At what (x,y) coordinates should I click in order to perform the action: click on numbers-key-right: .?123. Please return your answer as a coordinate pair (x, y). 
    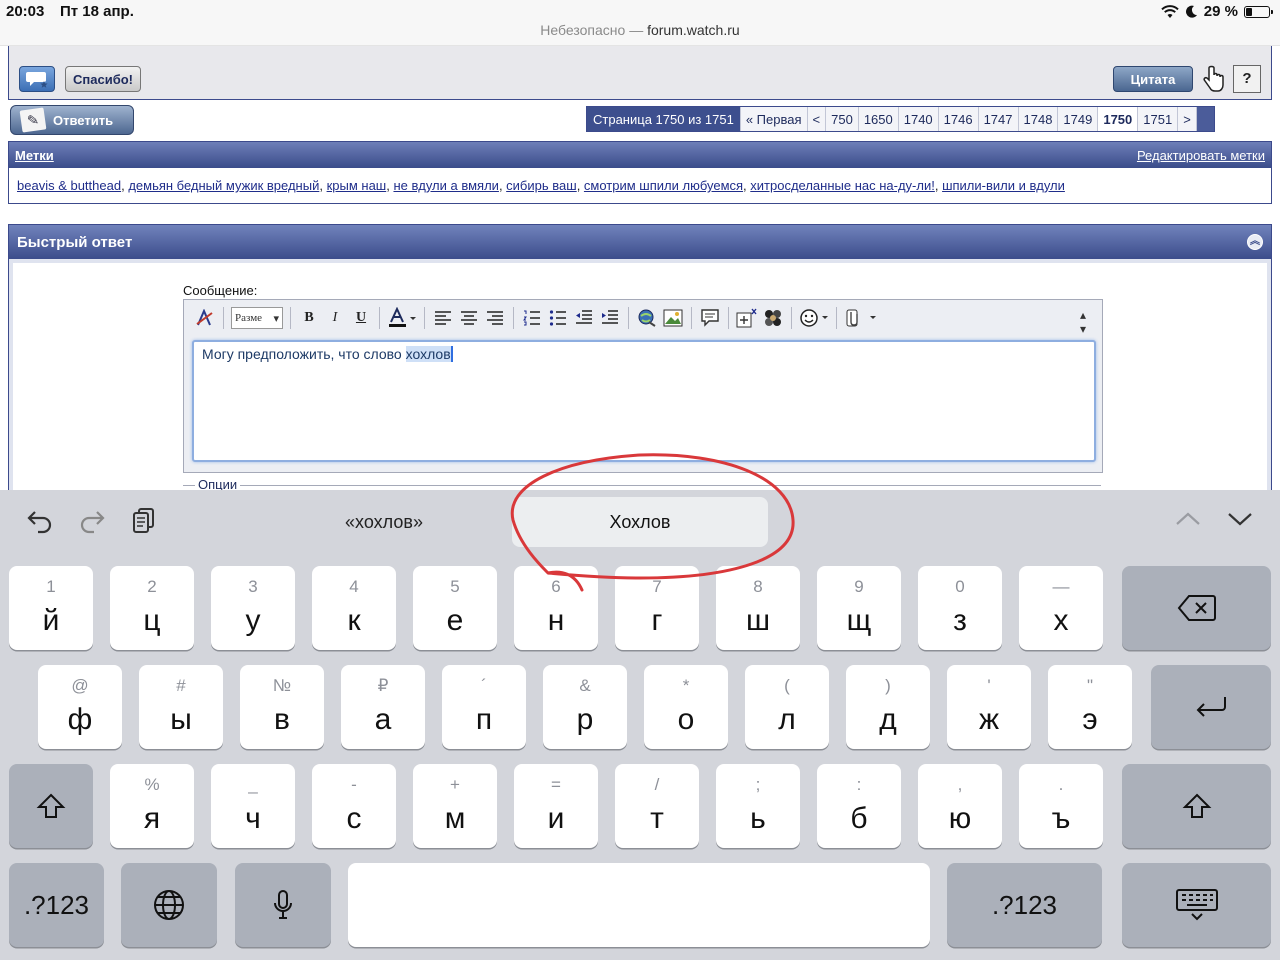
    Looking at the image, I should click on (1024, 905).